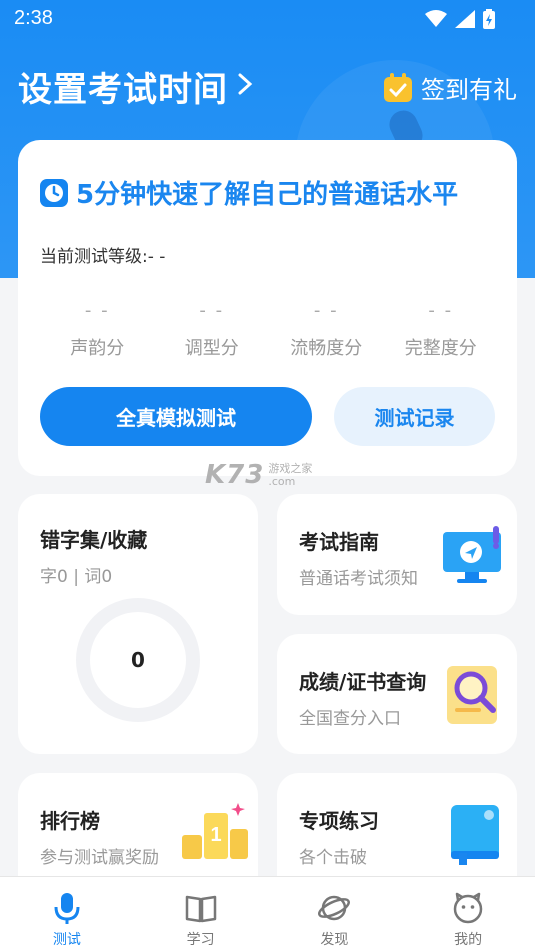  Describe the element at coordinates (54, 192) in the screenshot. I see `clock-icon` at that location.